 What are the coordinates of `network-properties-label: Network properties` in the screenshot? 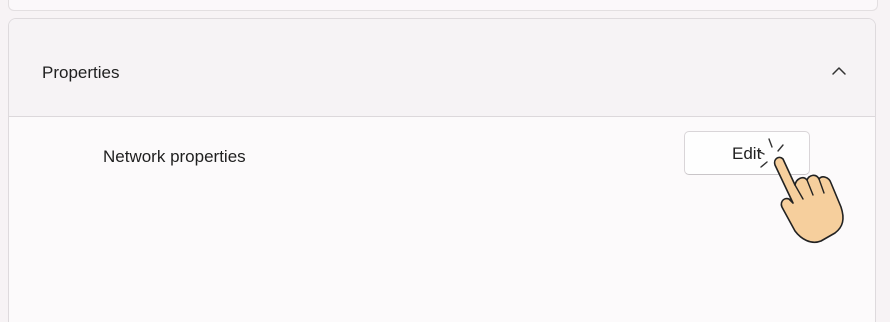 It's located at (174, 156).